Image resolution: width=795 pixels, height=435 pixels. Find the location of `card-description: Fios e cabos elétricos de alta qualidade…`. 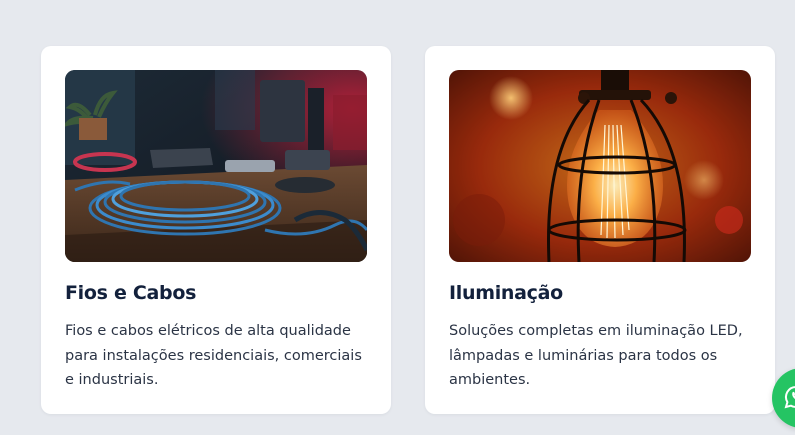

card-description: Fios e cabos elétricos de alta qualidade… is located at coordinates (213, 355).